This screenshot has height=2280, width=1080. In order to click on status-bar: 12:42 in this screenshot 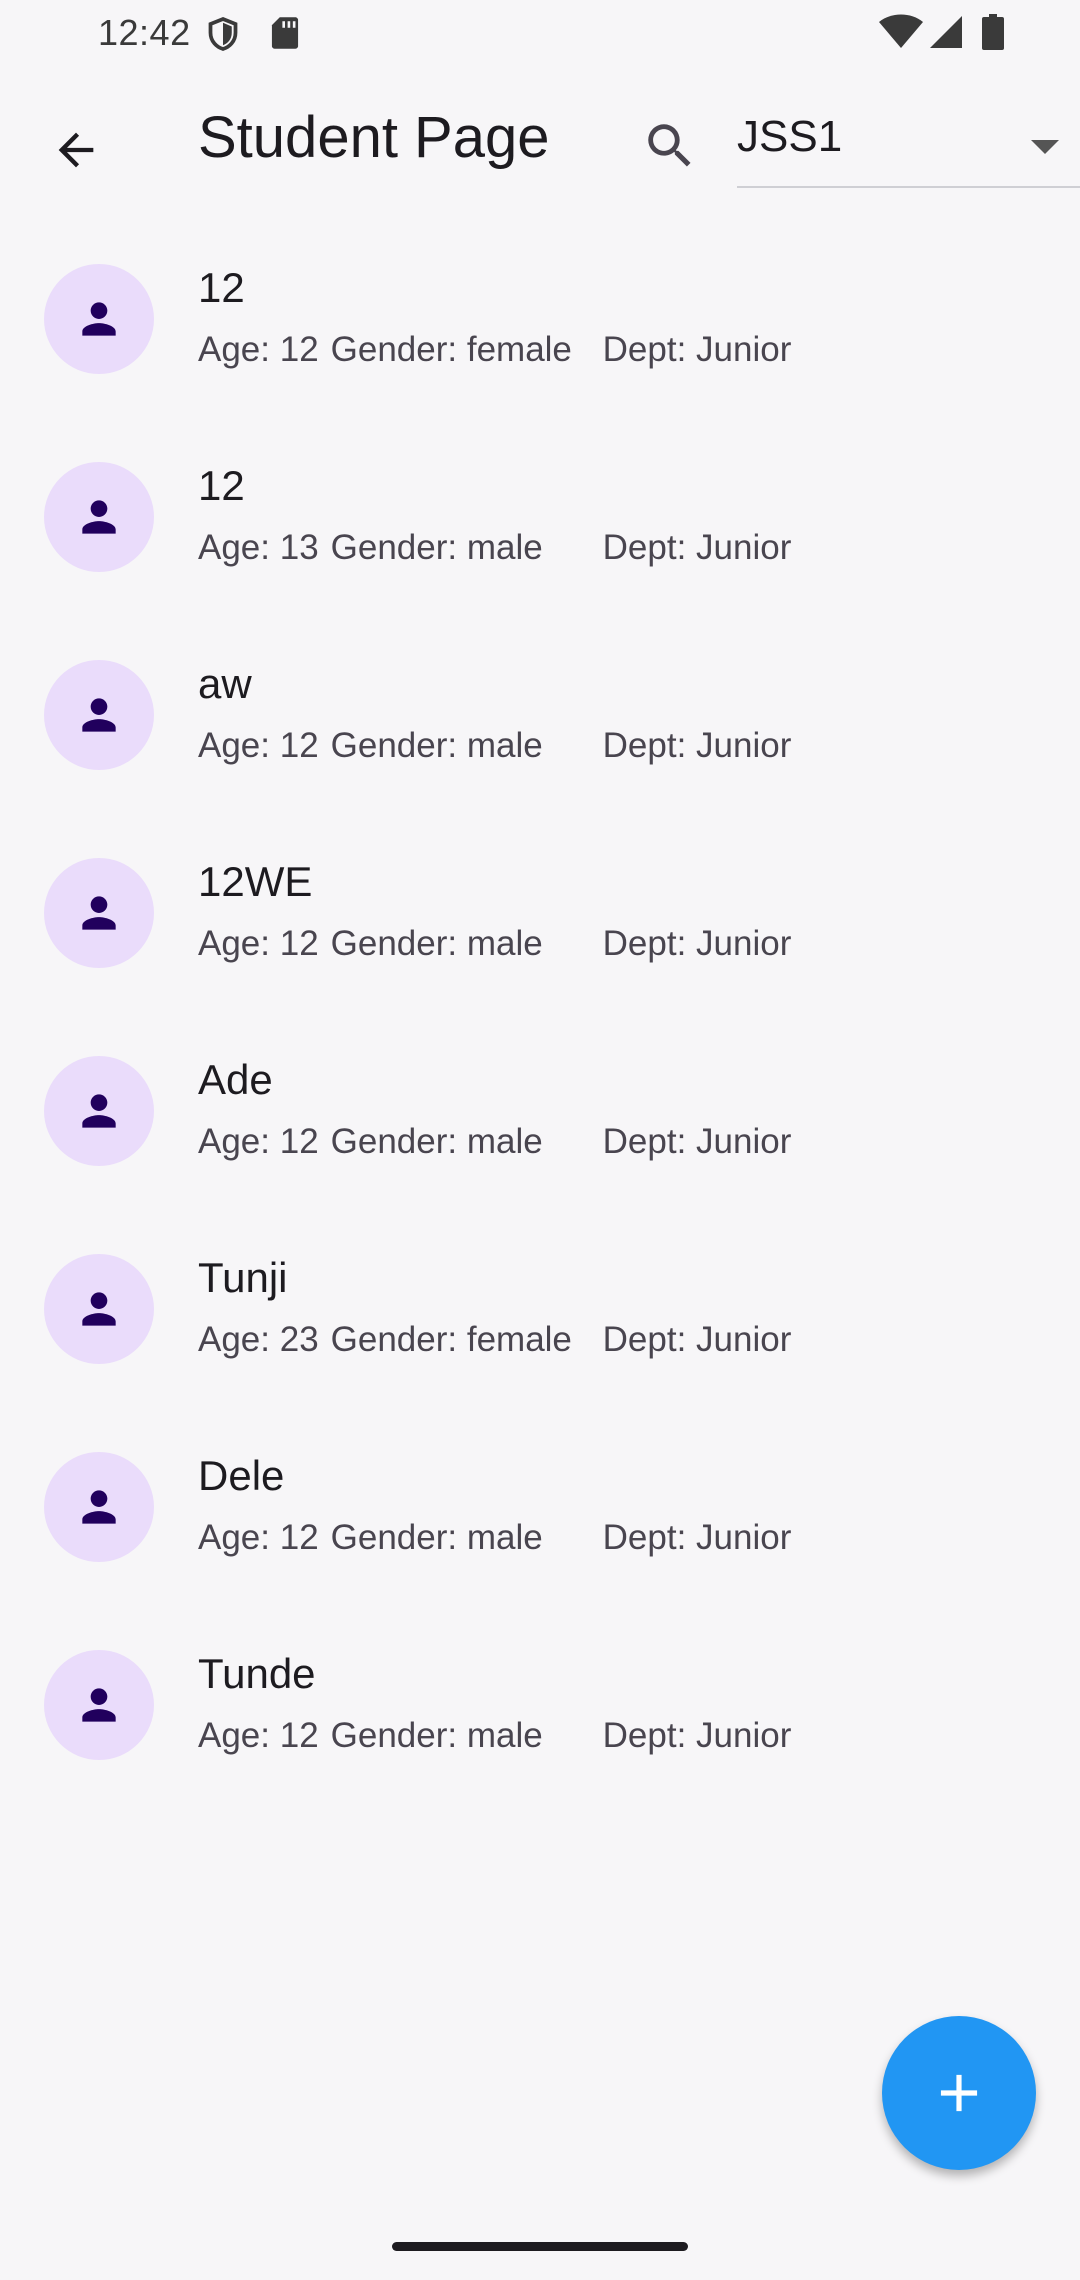, I will do `click(540, 33)`.